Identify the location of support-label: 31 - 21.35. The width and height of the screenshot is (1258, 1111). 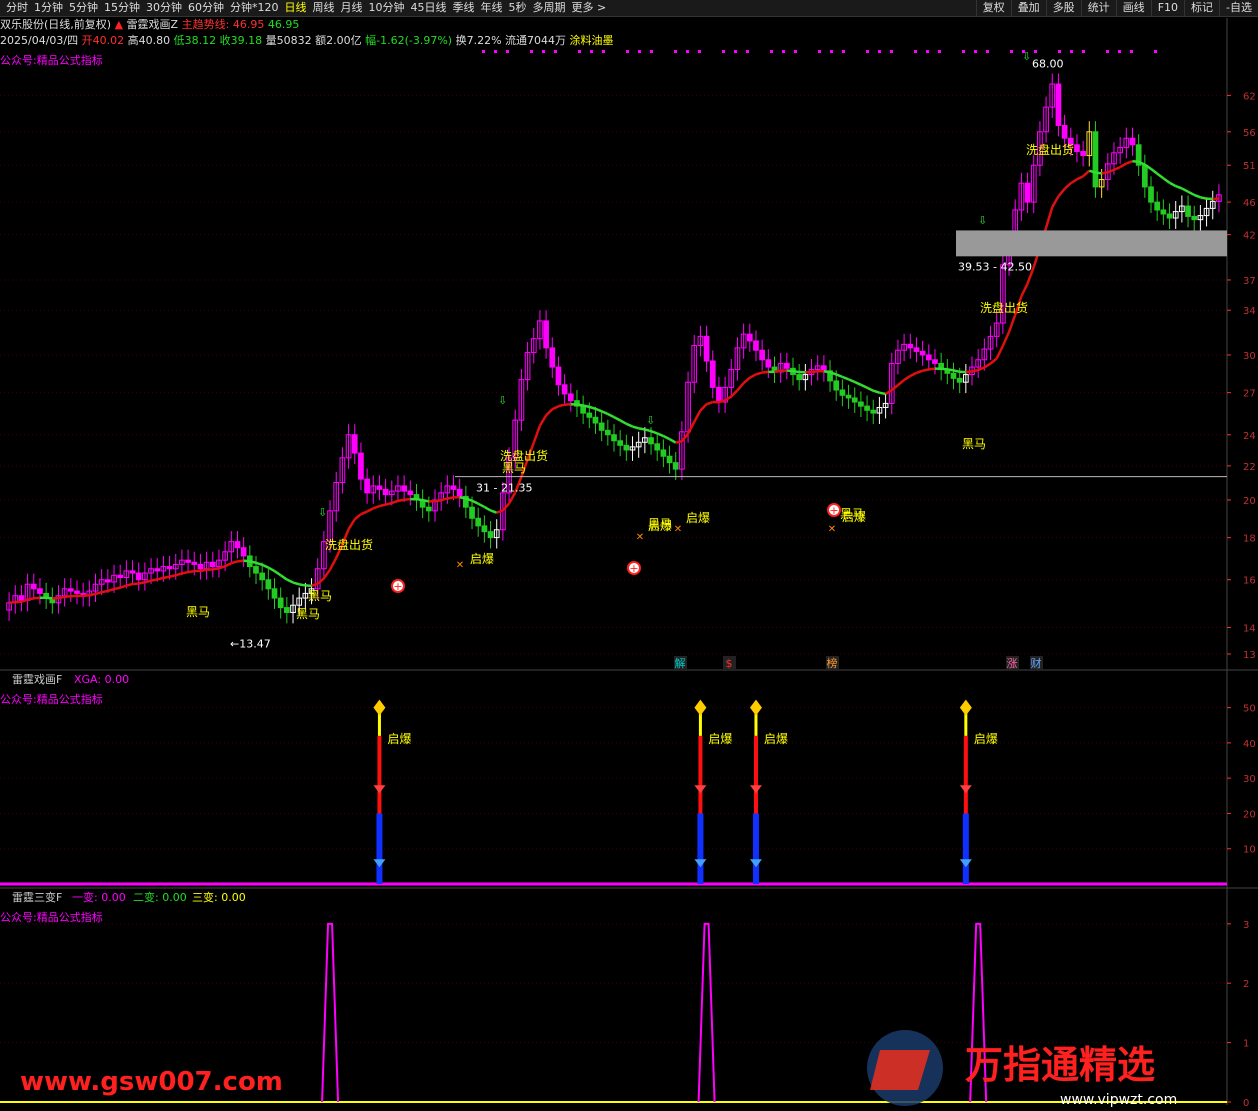
(504, 488).